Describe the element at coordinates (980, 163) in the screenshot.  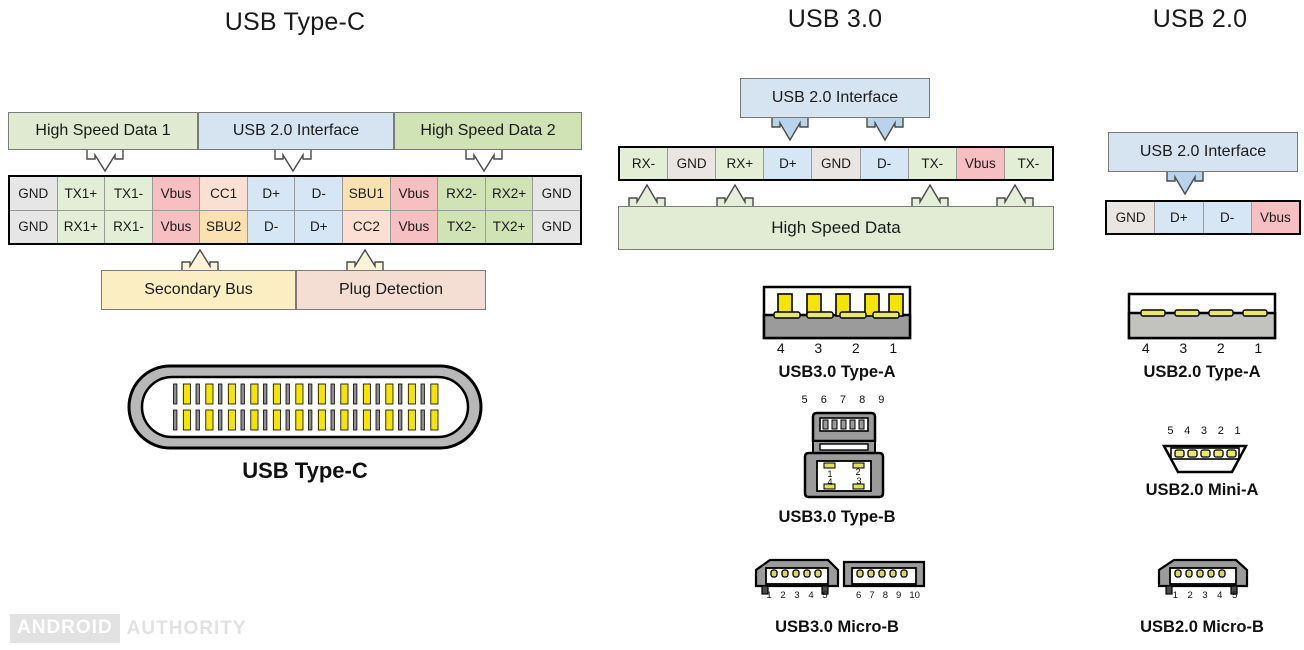
I see `usb30-pin-cell-vbus: Vbus` at that location.